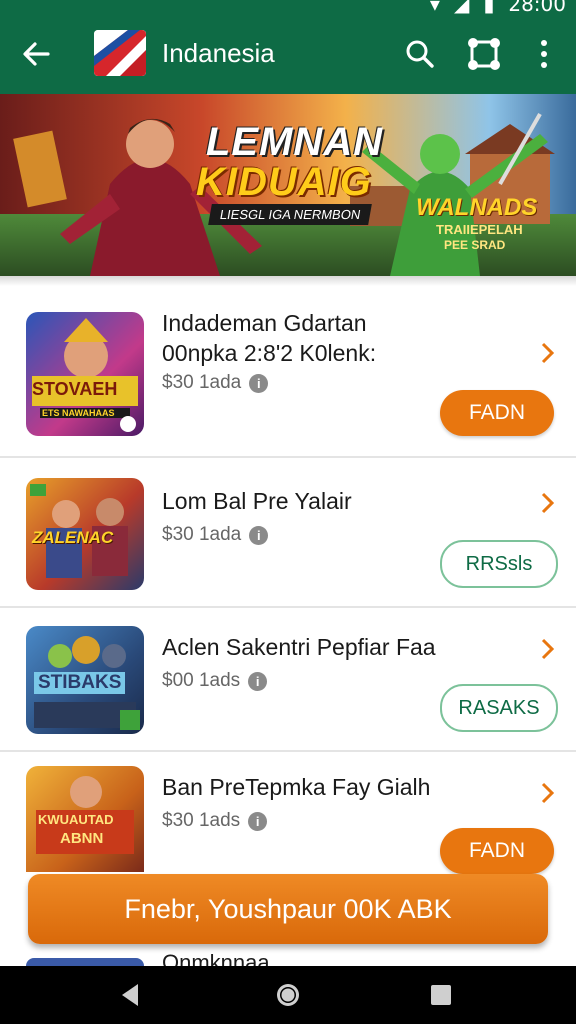  I want to click on item-title: Onmknnaa, so click(216, 958).